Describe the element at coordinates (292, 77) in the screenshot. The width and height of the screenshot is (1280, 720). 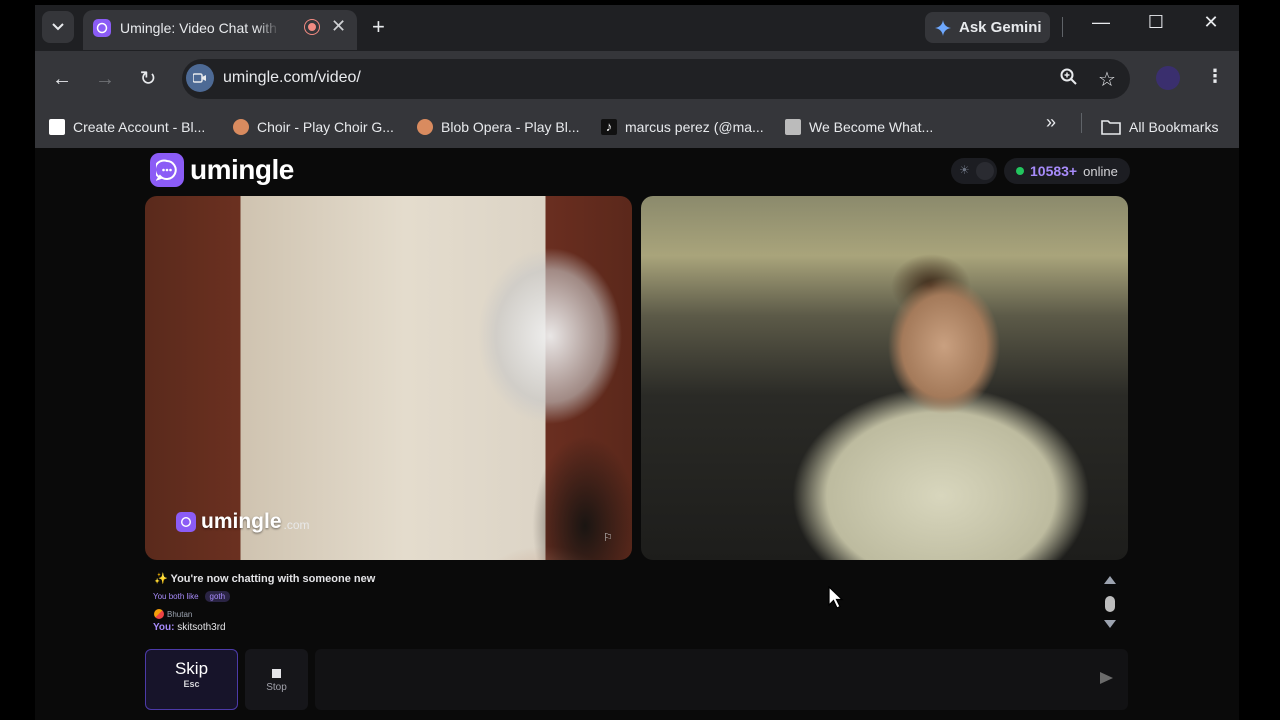
I see `url-text: umingle.com/video/` at that location.